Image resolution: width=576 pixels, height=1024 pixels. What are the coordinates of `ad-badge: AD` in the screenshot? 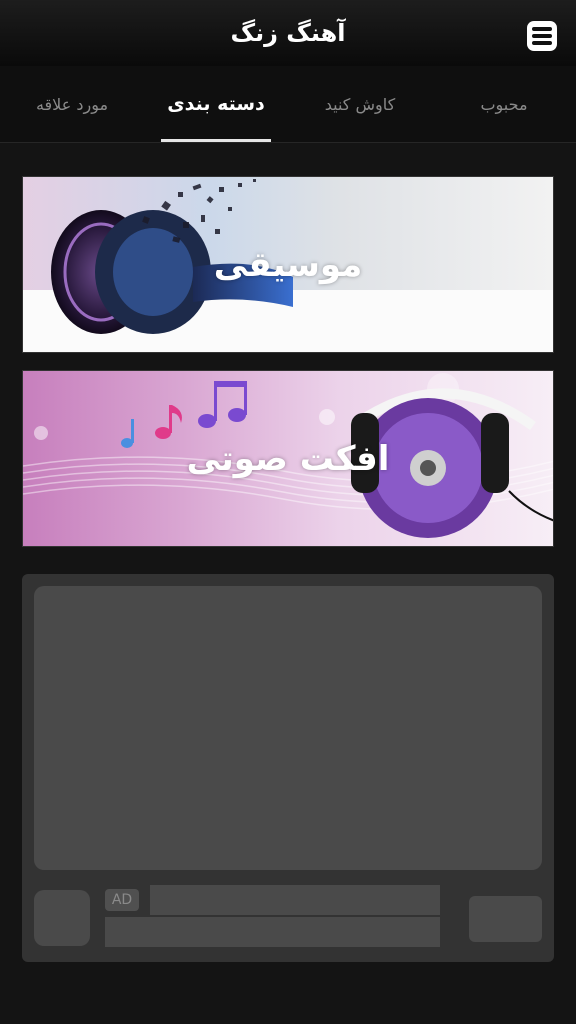 It's located at (122, 900).